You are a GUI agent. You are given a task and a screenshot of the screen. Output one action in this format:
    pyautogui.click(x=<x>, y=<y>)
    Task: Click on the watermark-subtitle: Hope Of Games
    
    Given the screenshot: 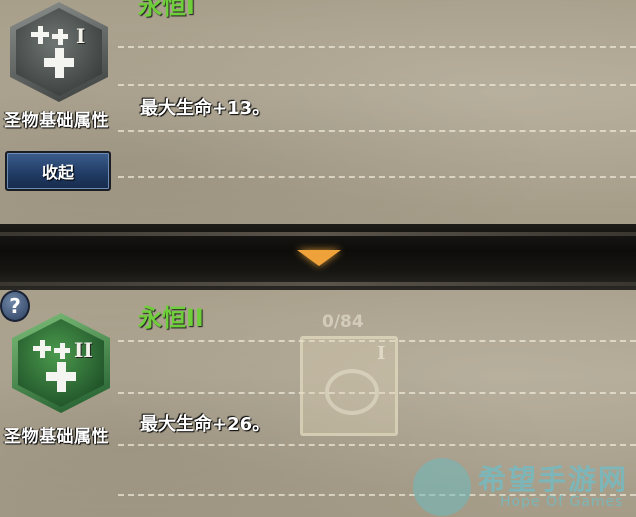 What is the action you would take?
    pyautogui.click(x=562, y=502)
    